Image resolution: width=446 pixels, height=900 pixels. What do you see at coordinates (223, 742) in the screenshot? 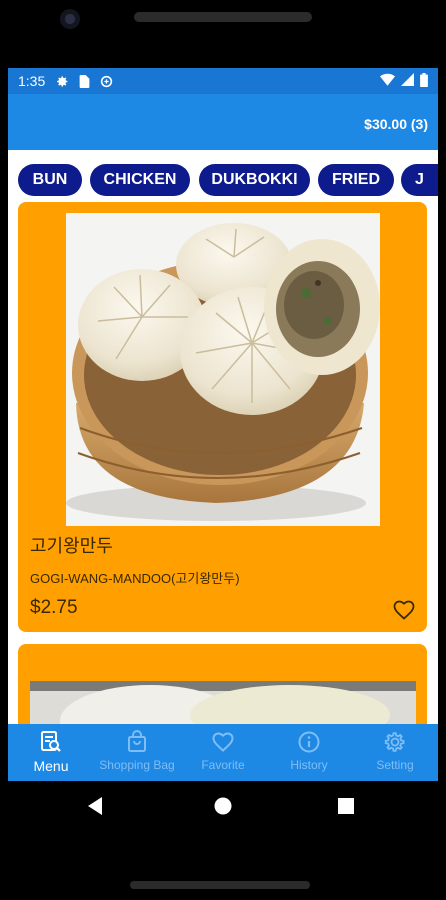
I see `heart-icon` at bounding box center [223, 742].